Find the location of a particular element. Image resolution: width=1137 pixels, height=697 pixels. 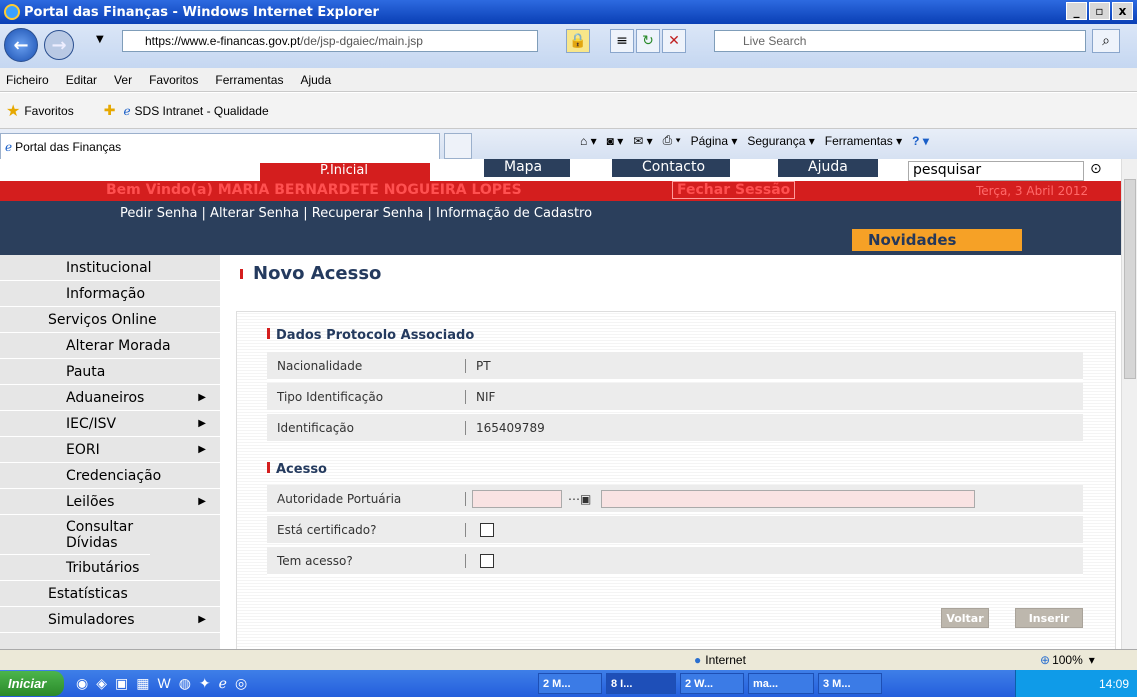

maximize-button: ▫ is located at coordinates (1099, 11).